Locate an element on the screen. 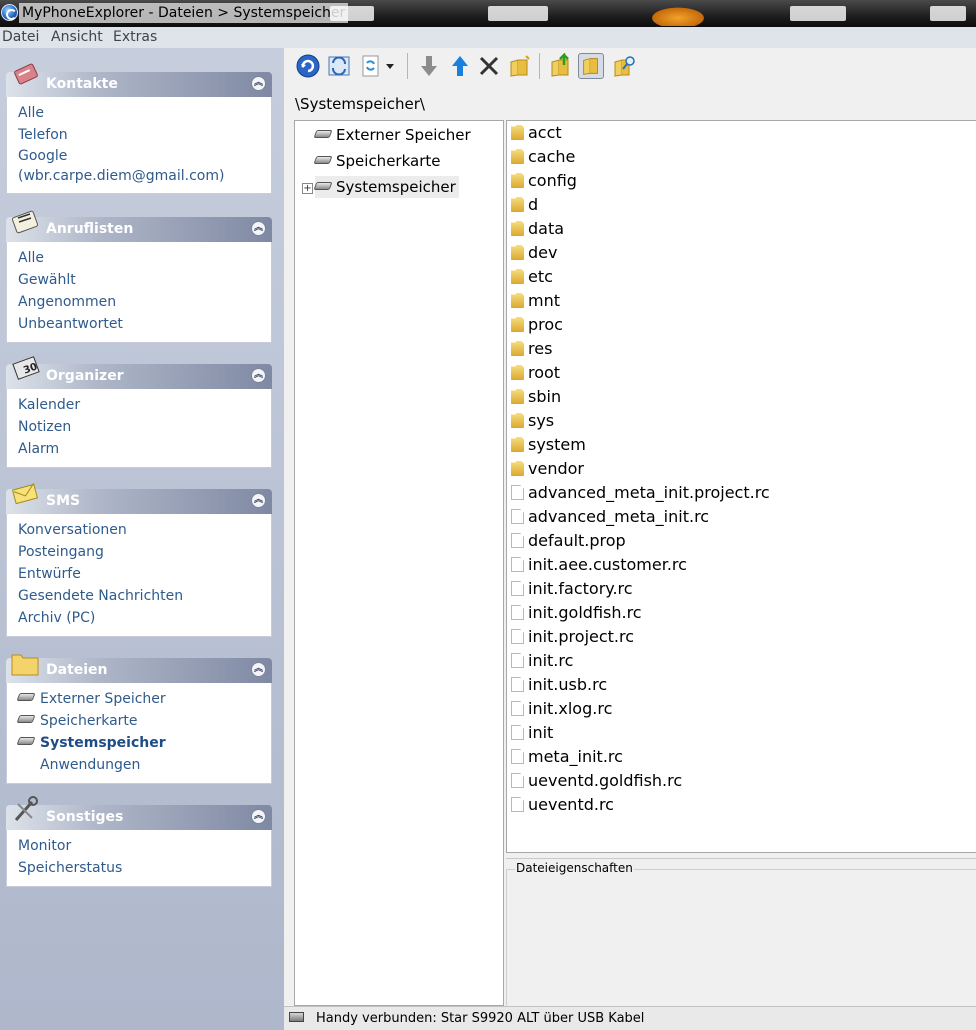  tree-item-systemspeicher: Systemspeicher is located at coordinates (386, 187).